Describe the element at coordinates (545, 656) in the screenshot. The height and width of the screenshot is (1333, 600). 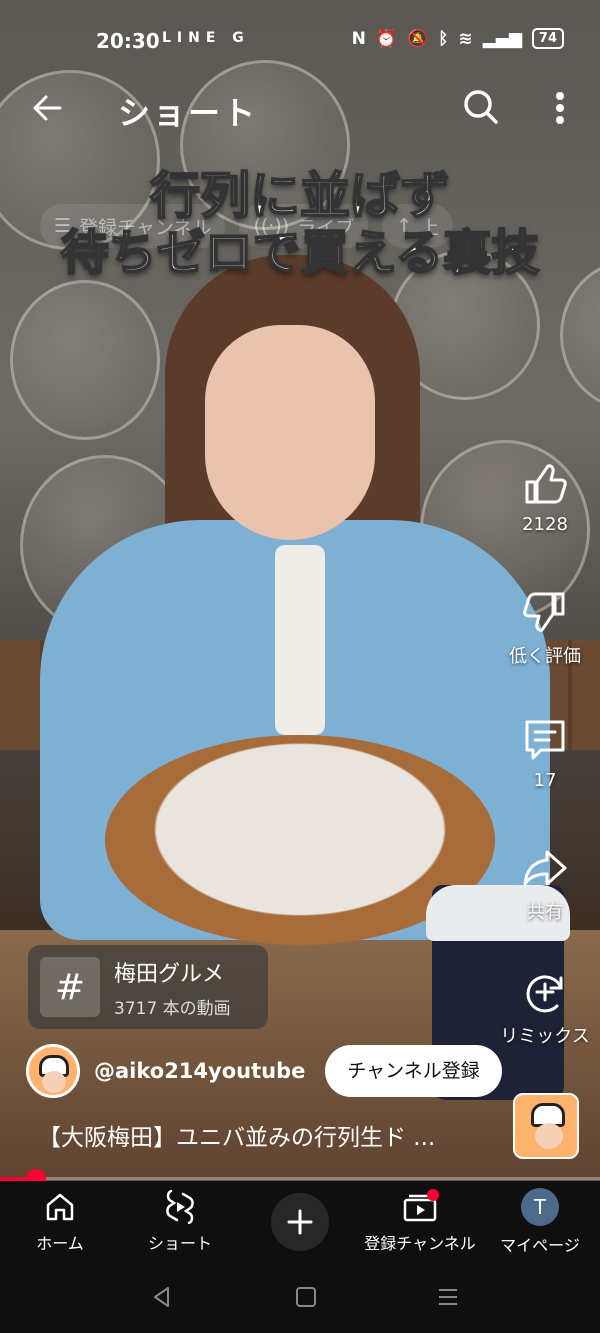
I see `dislike-label: 低く評価` at that location.